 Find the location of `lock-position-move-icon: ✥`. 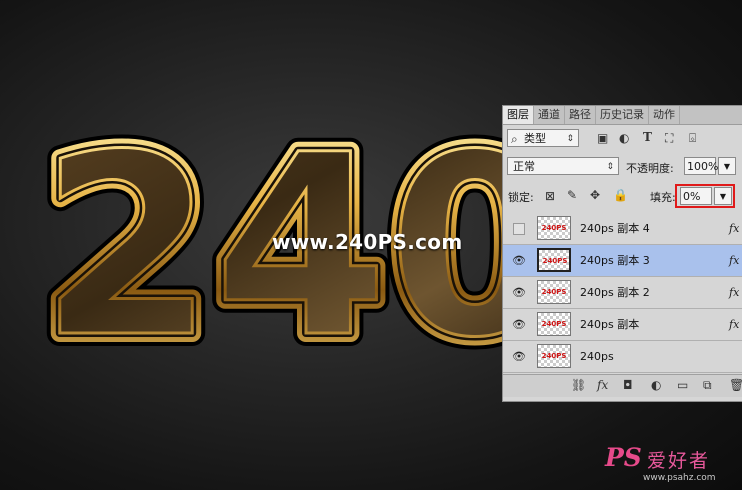

lock-position-move-icon: ✥ is located at coordinates (595, 195).